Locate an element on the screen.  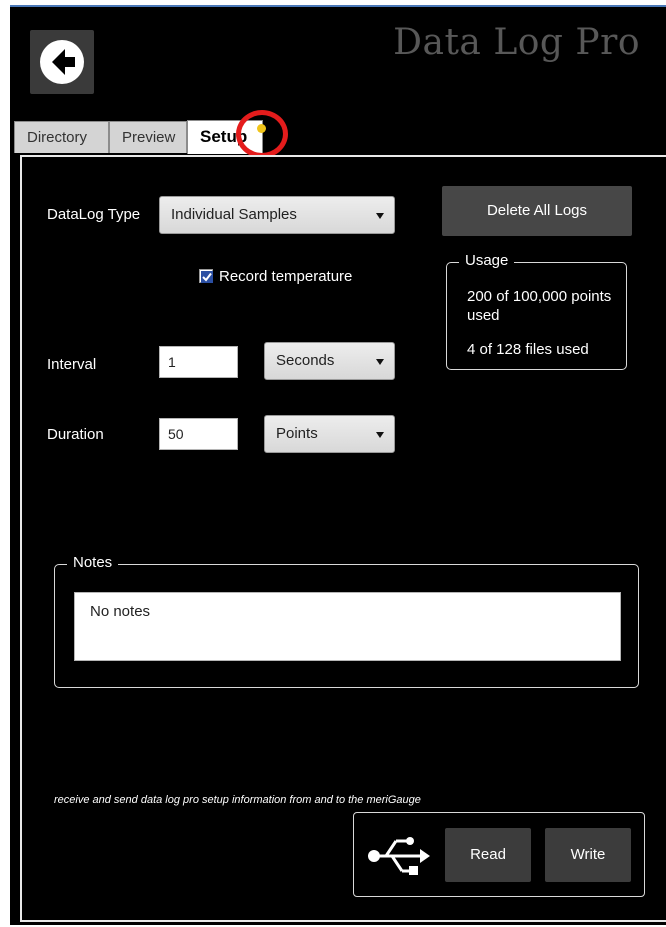
usage-points-line1: 200 of 100,000 points is located at coordinates (539, 296).